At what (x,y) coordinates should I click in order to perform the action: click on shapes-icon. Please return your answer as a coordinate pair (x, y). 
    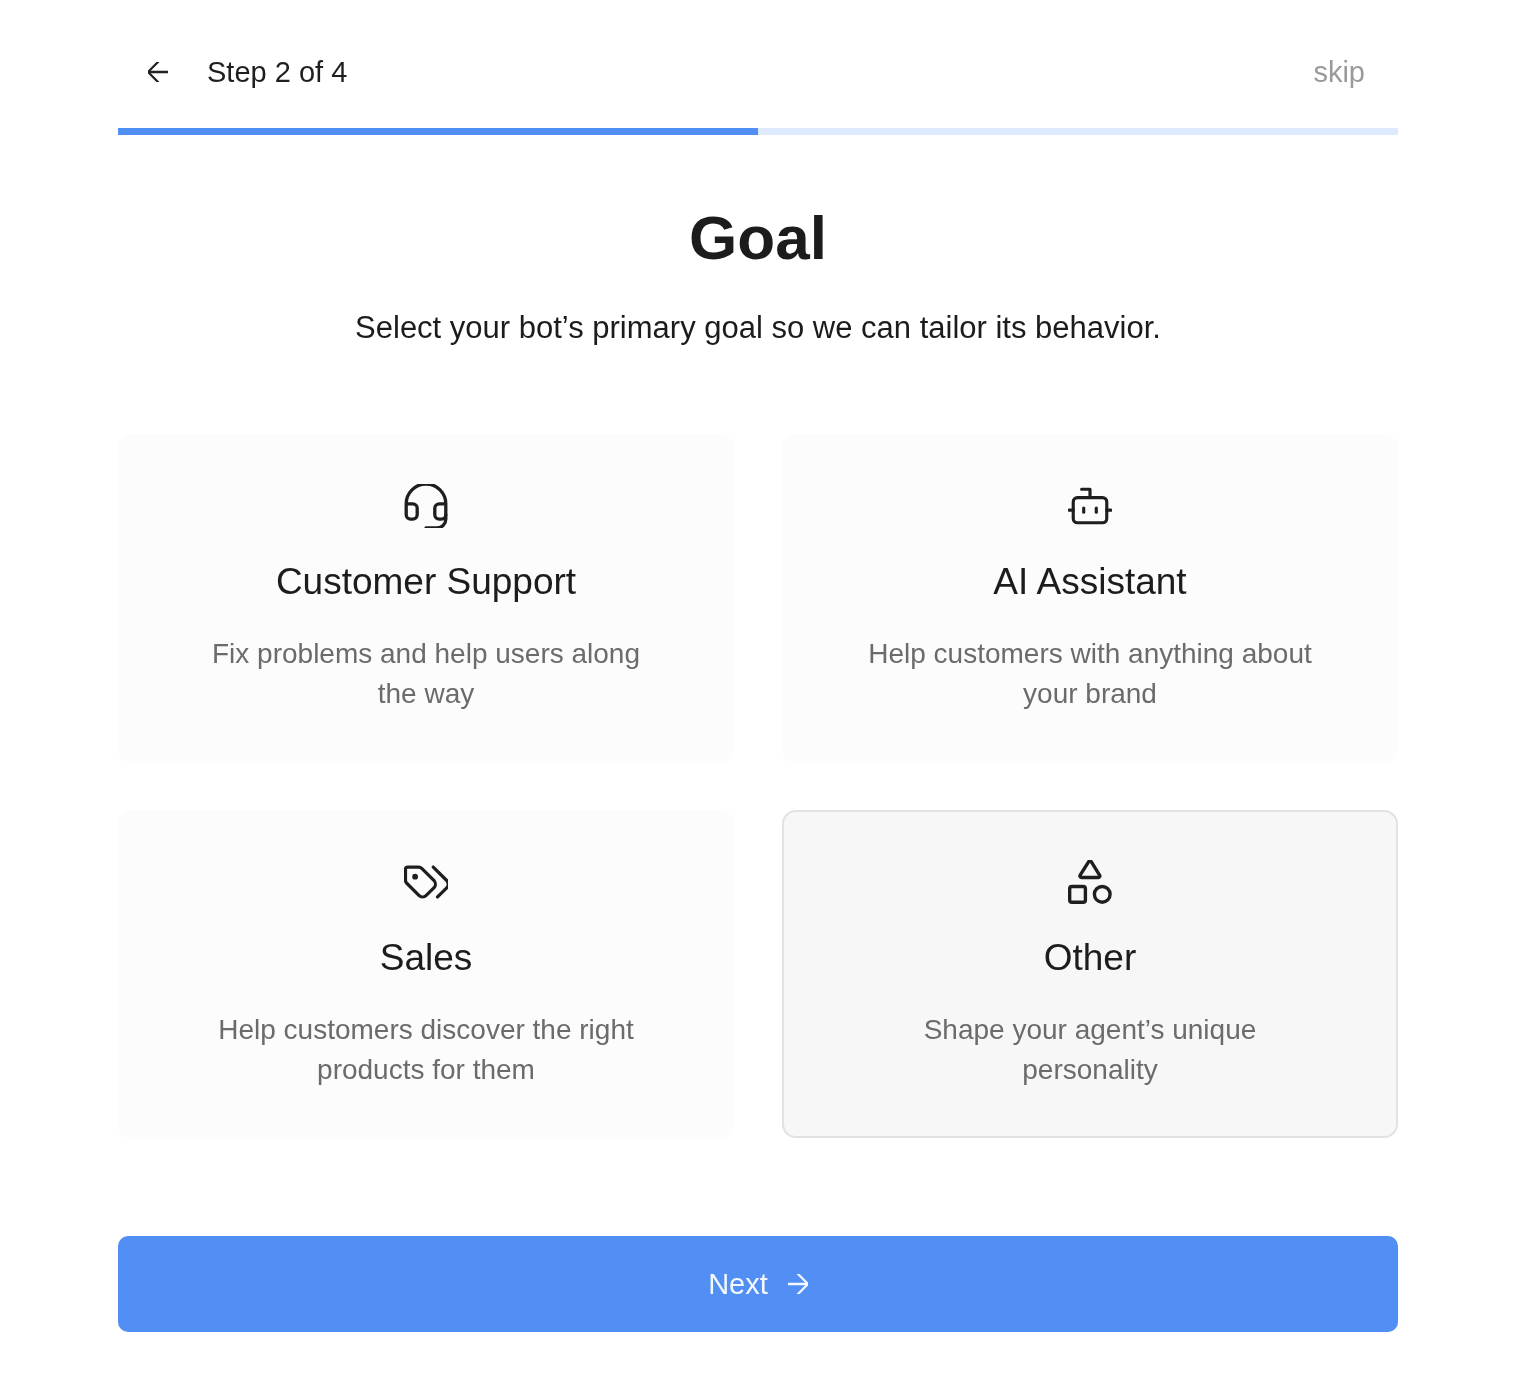
    Looking at the image, I should click on (1090, 882).